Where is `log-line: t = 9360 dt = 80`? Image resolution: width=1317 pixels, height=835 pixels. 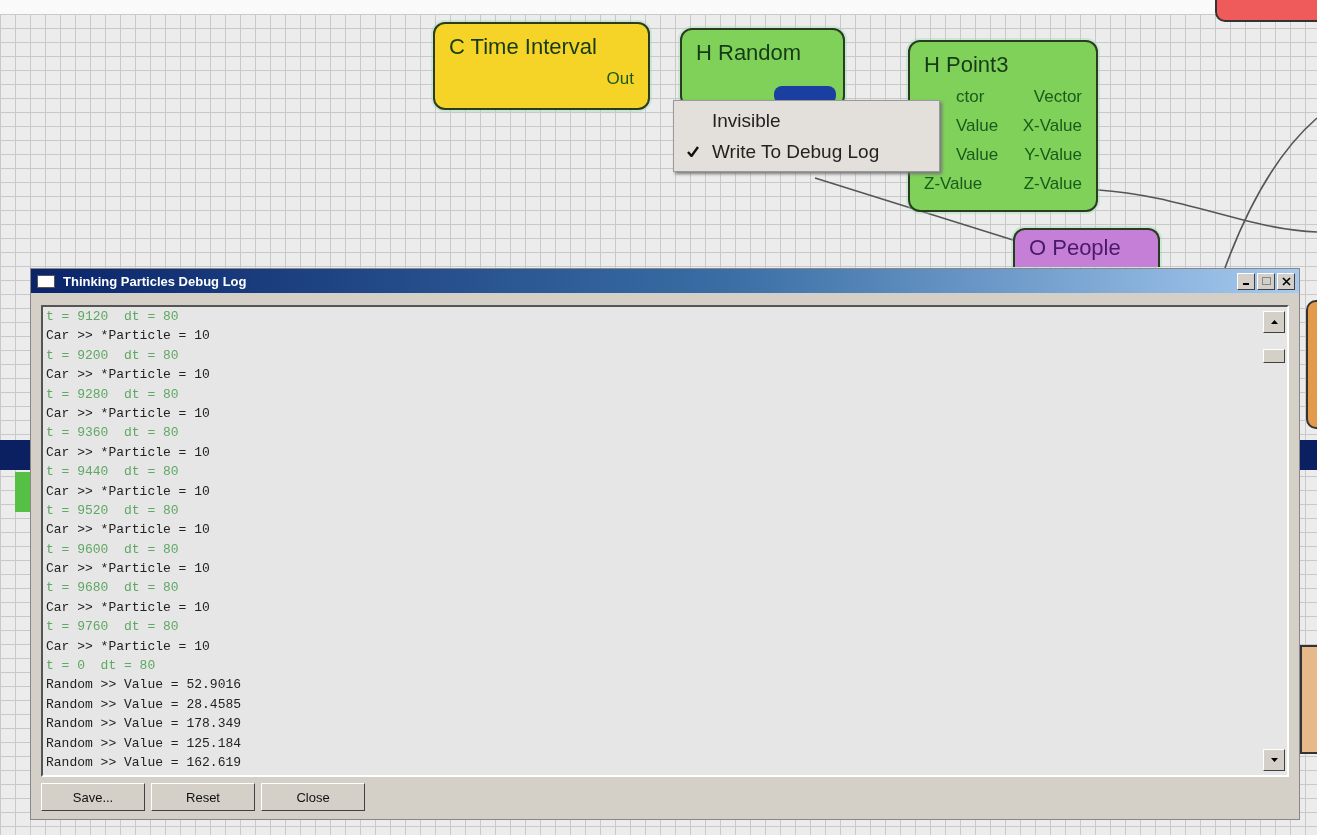
log-line: t = 9360 dt = 80 is located at coordinates (113, 433).